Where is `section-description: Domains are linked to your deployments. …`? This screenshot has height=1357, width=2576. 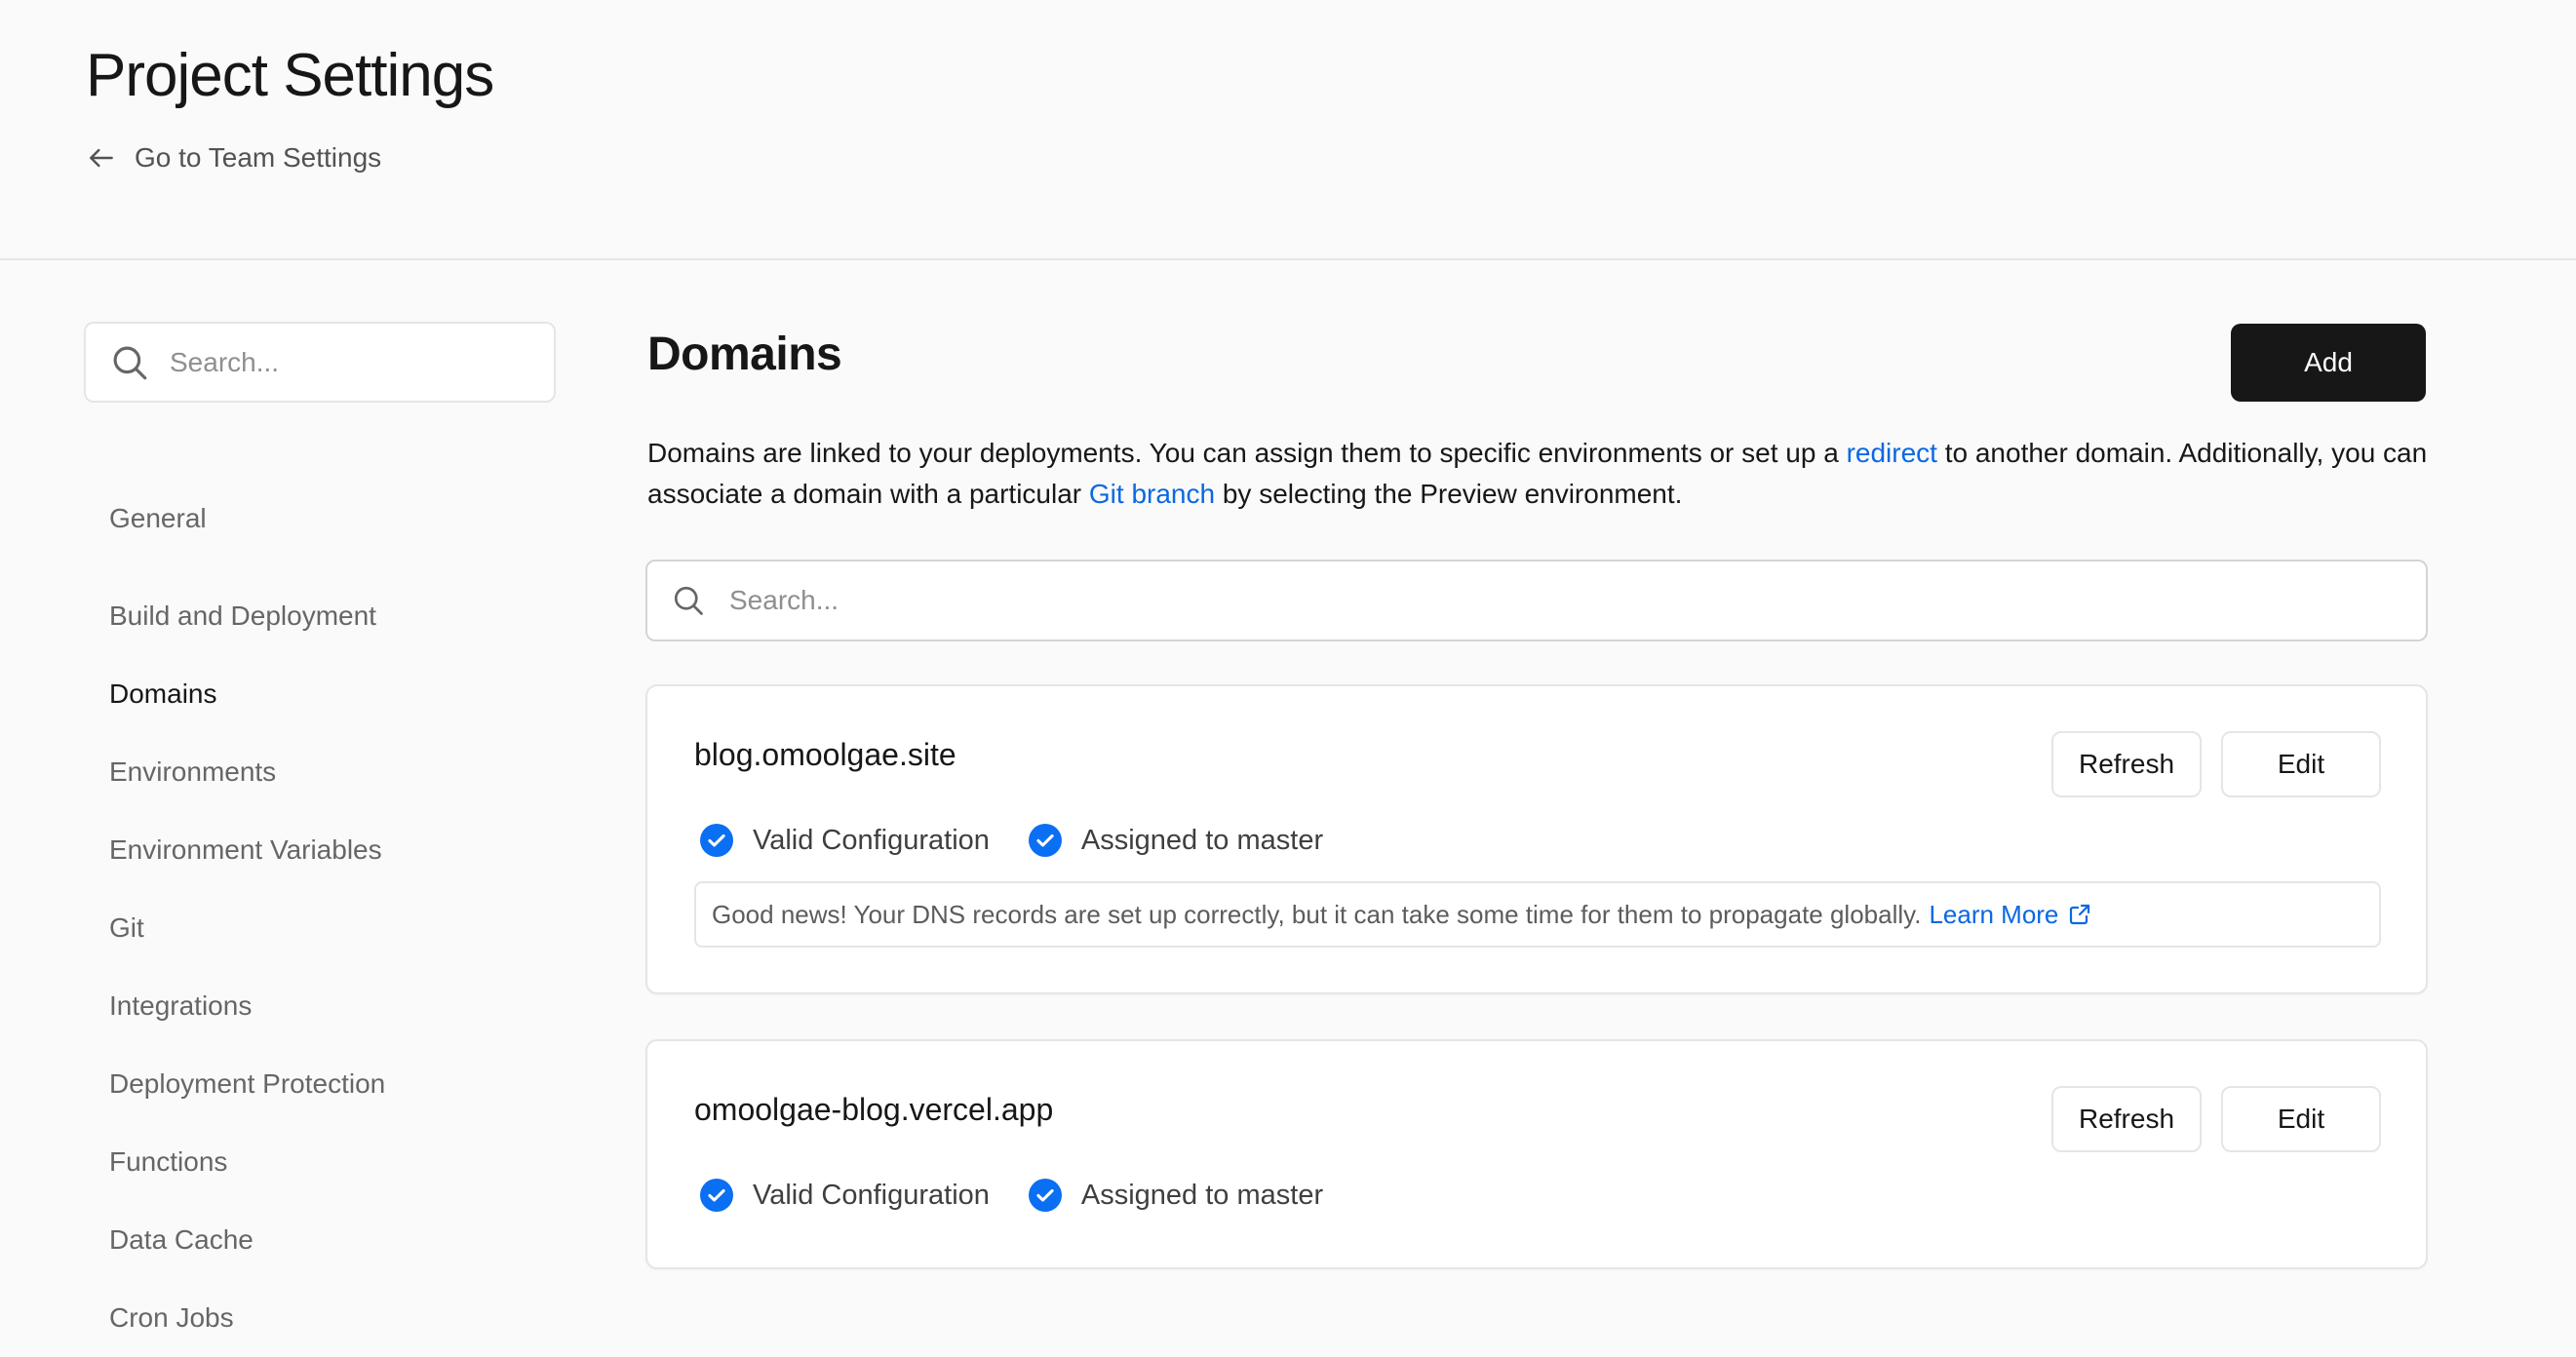 section-description: Domains are linked to your deployments. … is located at coordinates (1554, 474).